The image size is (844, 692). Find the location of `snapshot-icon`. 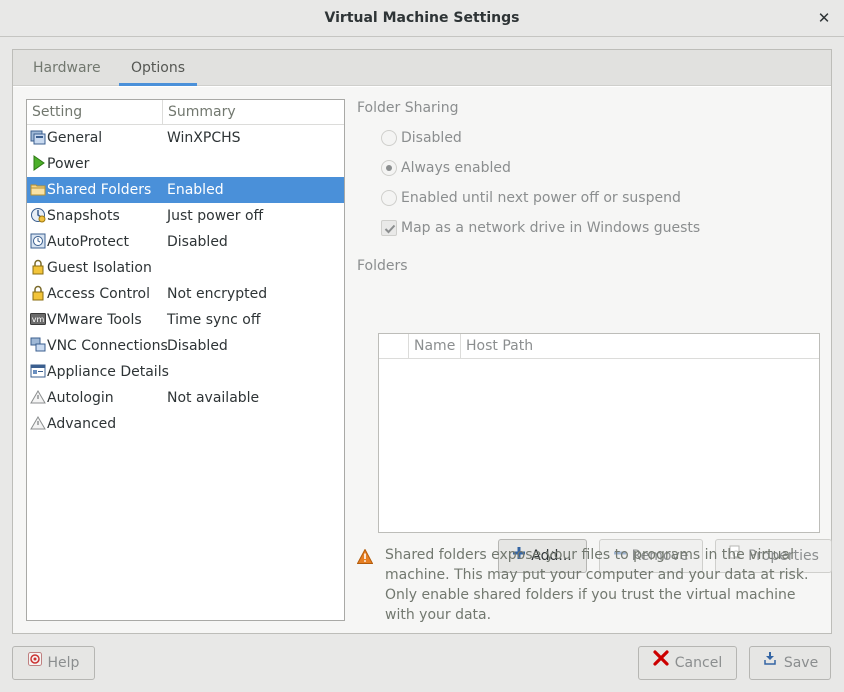

snapshot-icon is located at coordinates (38, 215).